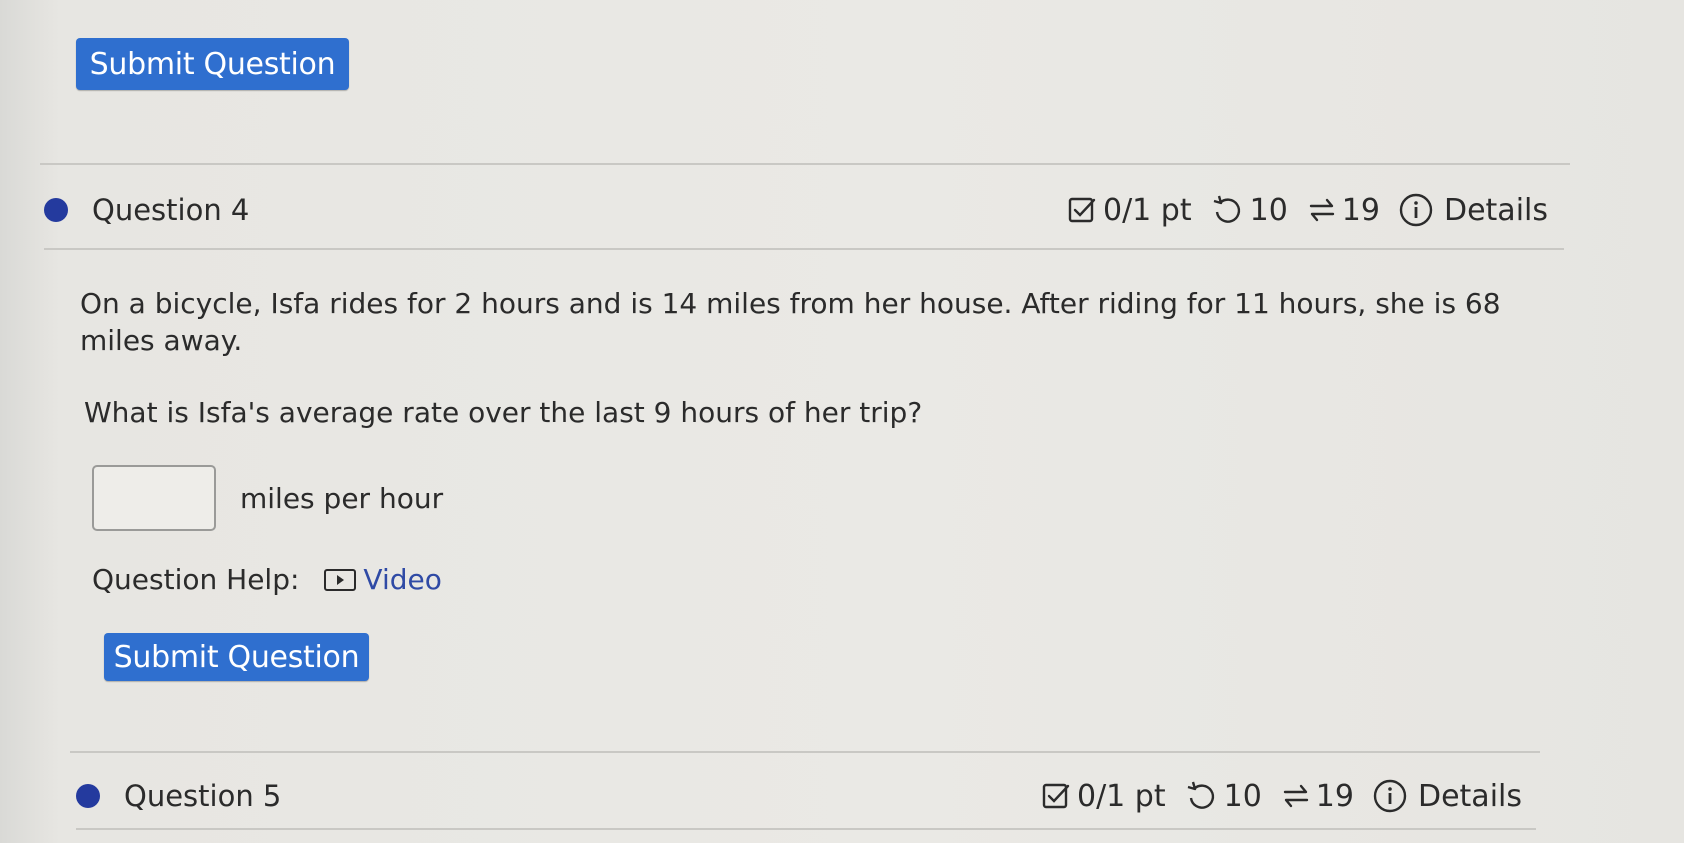  What do you see at coordinates (196, 579) in the screenshot?
I see `question-help-label: Question Help:` at bounding box center [196, 579].